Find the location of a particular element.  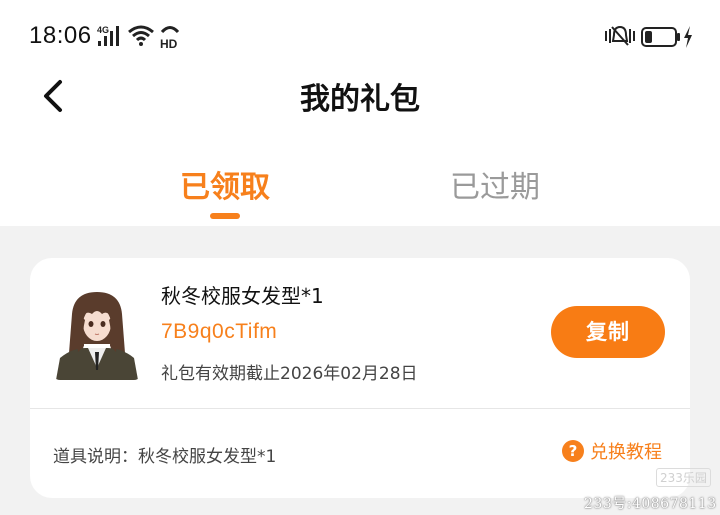

redeem-tutorial-link: ? 兑换教程 is located at coordinates (612, 451).